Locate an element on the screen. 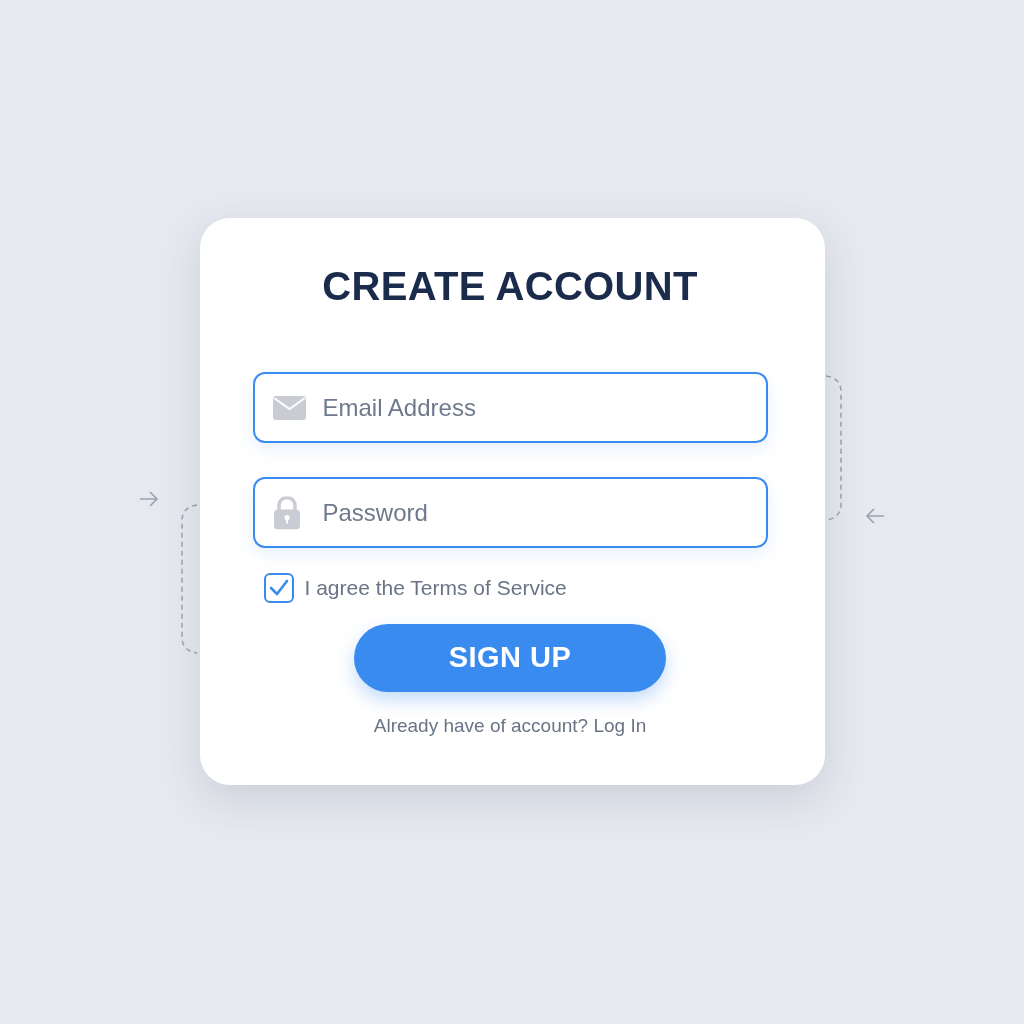 The width and height of the screenshot is (1024, 1024). email-field: Email Address is located at coordinates (510, 407).